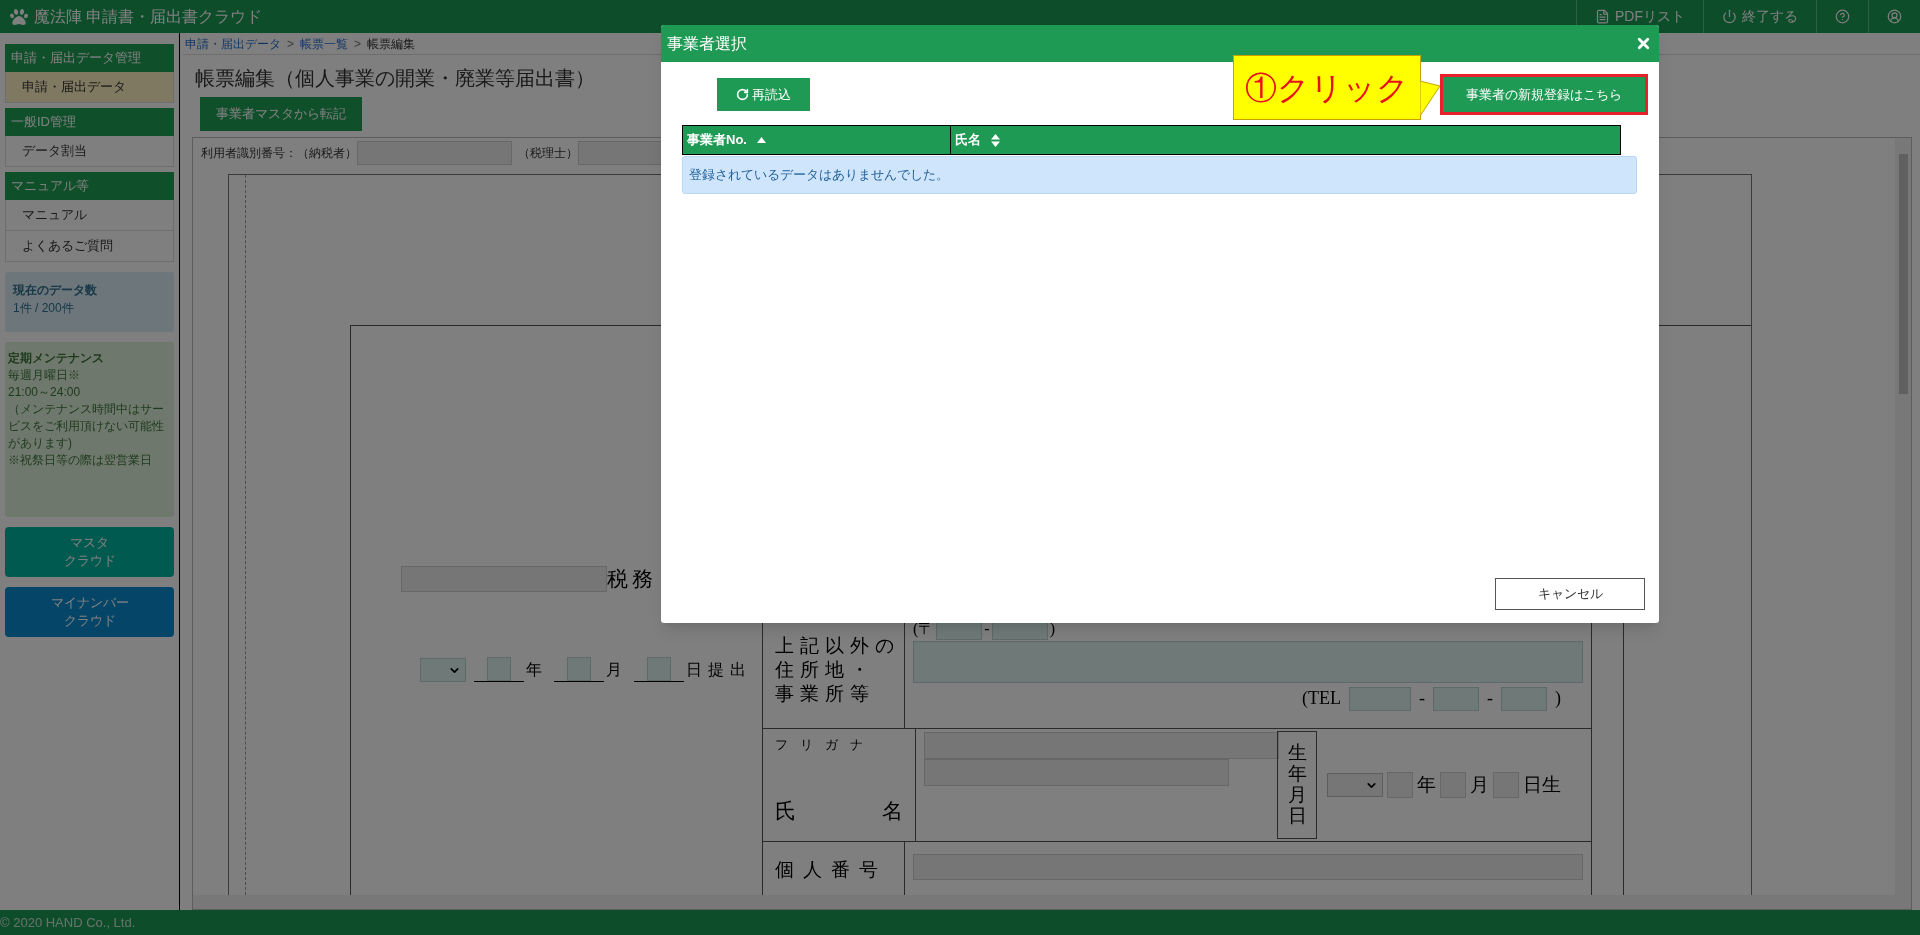 Image resolution: width=1920 pixels, height=935 pixels. Describe the element at coordinates (89, 58) in the screenshot. I see `sidebar-section-header: 申請・届出データ管理` at that location.